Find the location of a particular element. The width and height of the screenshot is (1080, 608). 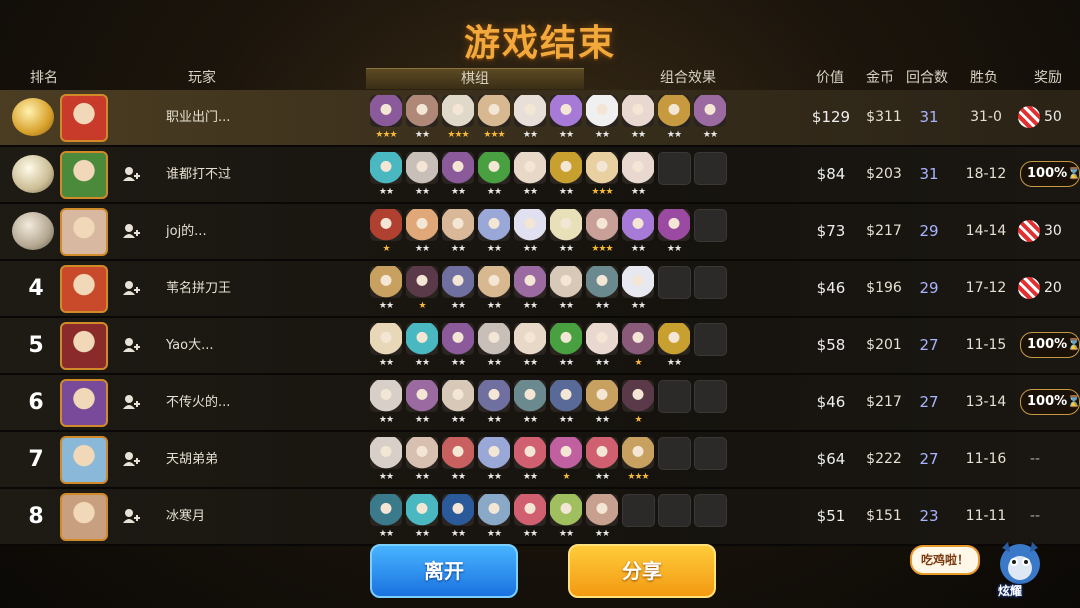

leave-button: 离开 is located at coordinates (444, 571).